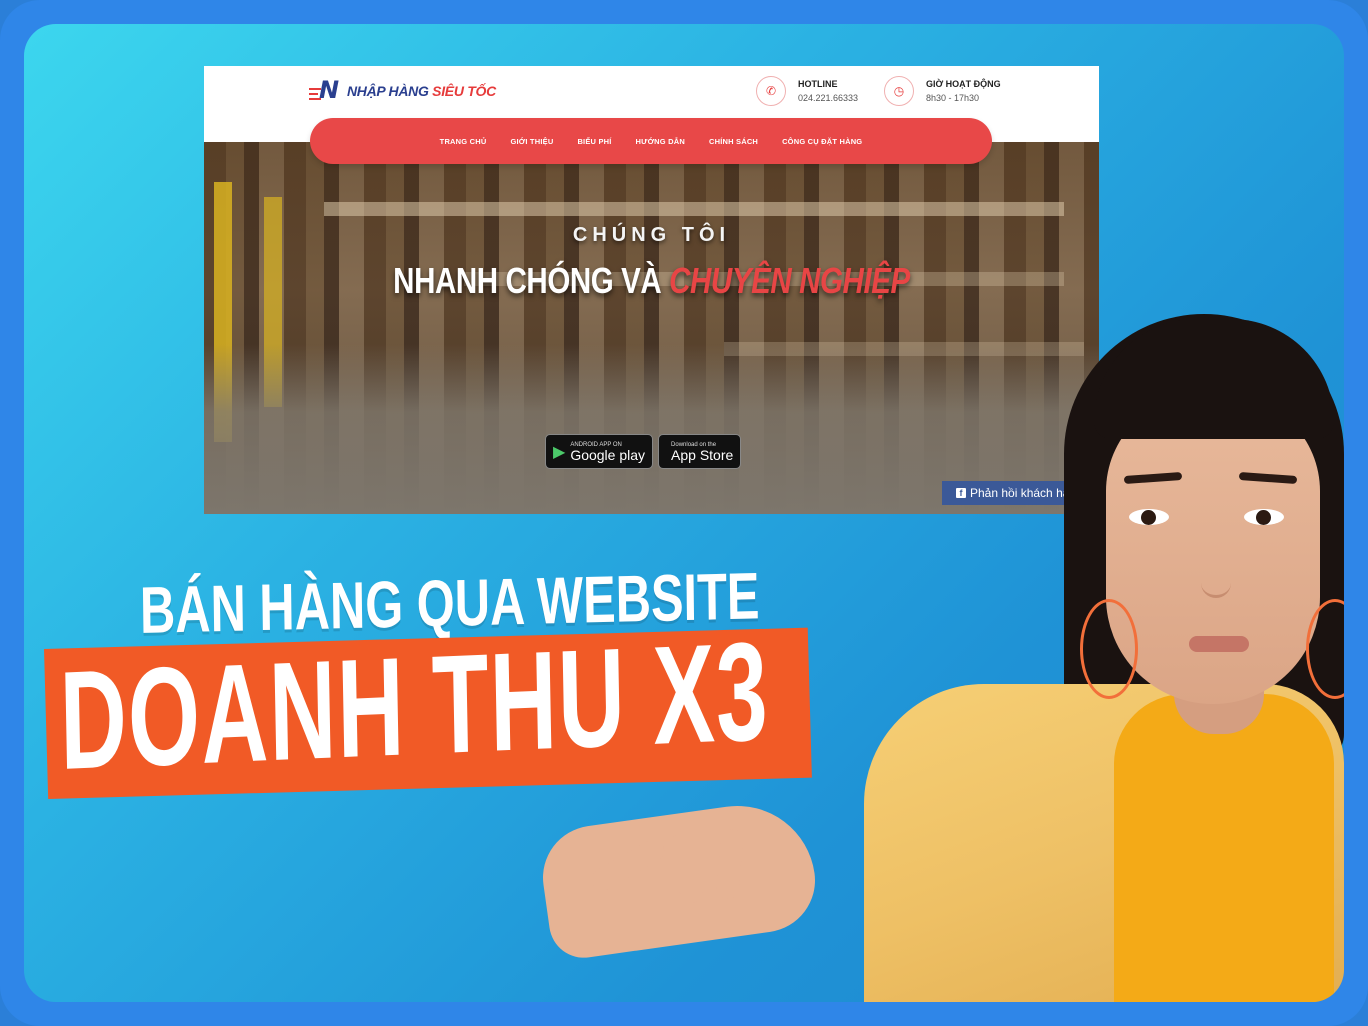 This screenshot has height=1026, width=1368. What do you see at coordinates (531, 280) in the screenshot?
I see `hero-title-white: NHANH CHÓNG VÀ` at bounding box center [531, 280].